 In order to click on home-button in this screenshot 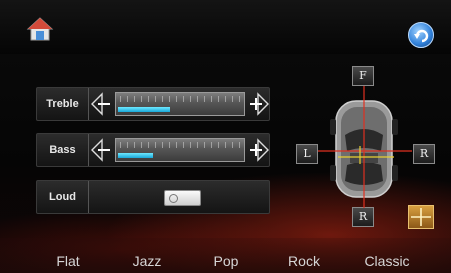, I will do `click(40, 29)`.